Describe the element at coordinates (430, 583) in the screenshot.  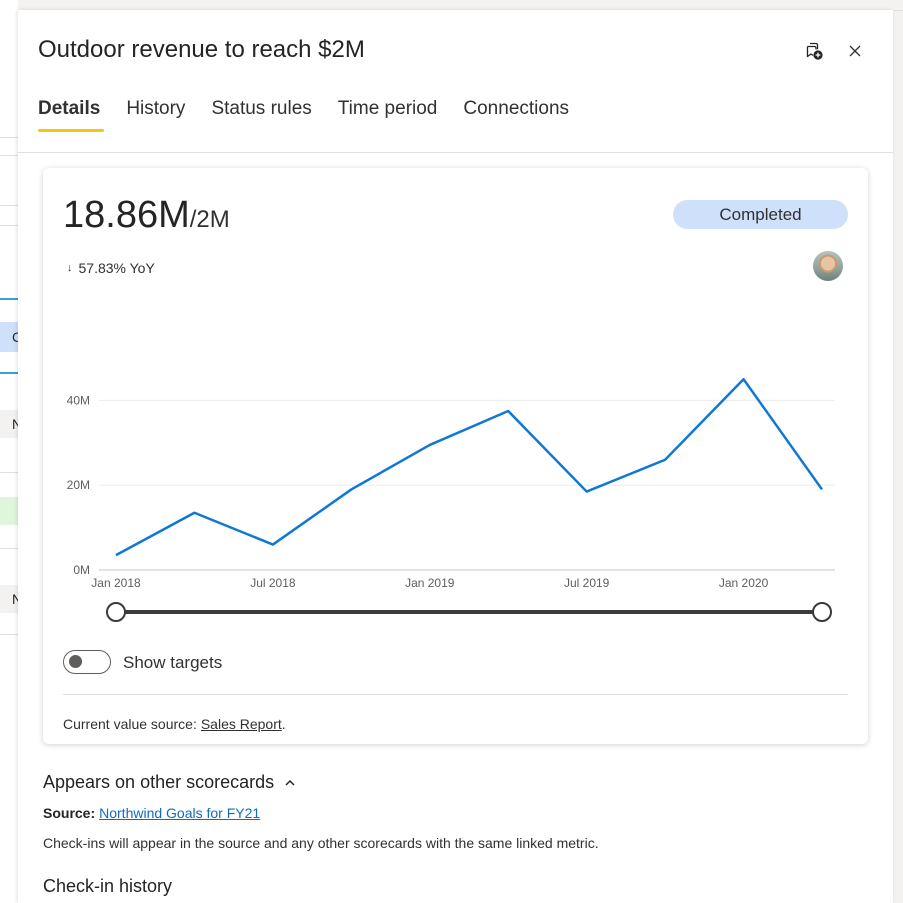
I see `x-tick-label: Jan 2019` at that location.